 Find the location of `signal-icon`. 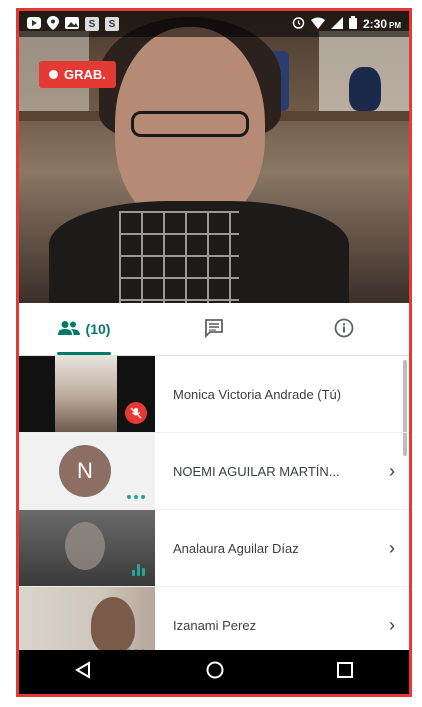

signal-icon is located at coordinates (336, 24).